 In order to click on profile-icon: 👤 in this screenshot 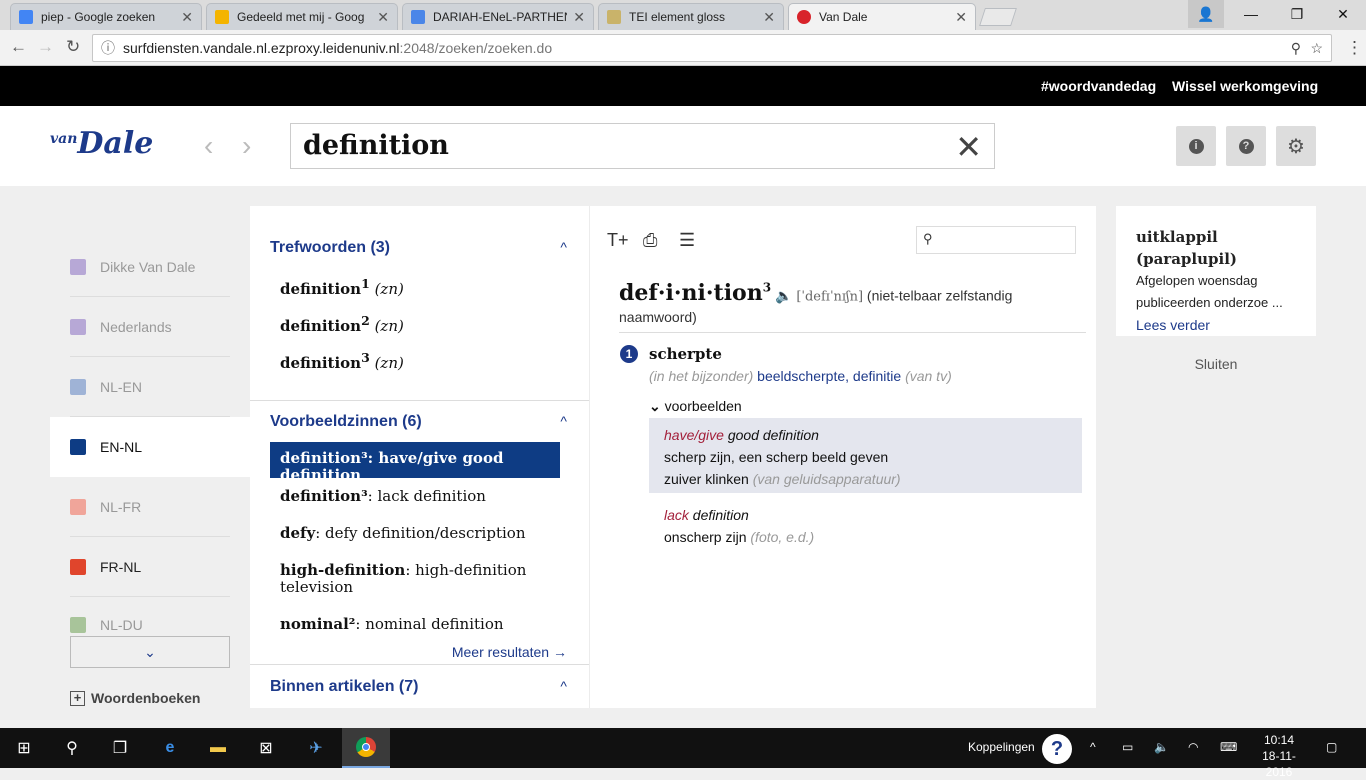, I will do `click(1206, 14)`.